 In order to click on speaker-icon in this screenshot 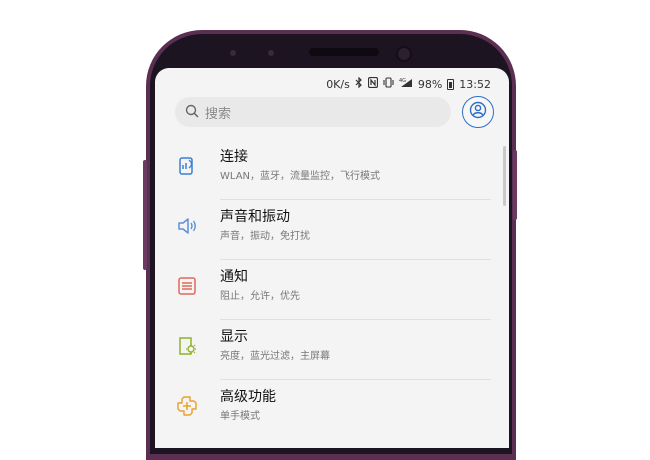, I will do `click(187, 226)`.